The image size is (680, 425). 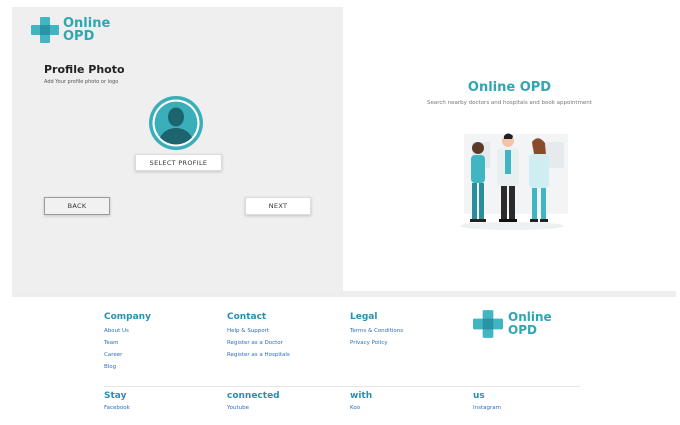 What do you see at coordinates (361, 408) in the screenshot?
I see `footer-link-koo: Koo` at bounding box center [361, 408].